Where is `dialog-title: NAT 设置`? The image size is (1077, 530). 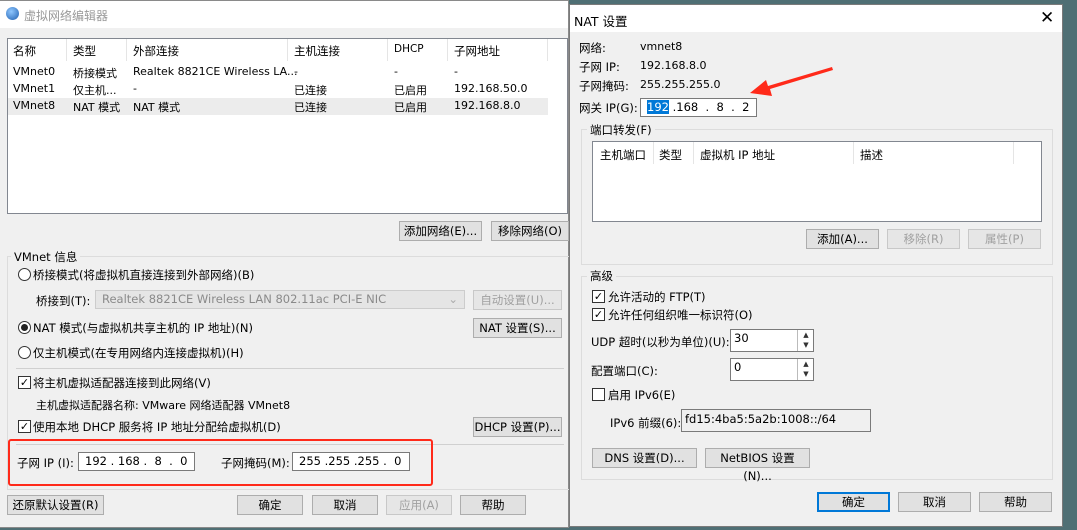
dialog-title: NAT 设置 is located at coordinates (601, 21).